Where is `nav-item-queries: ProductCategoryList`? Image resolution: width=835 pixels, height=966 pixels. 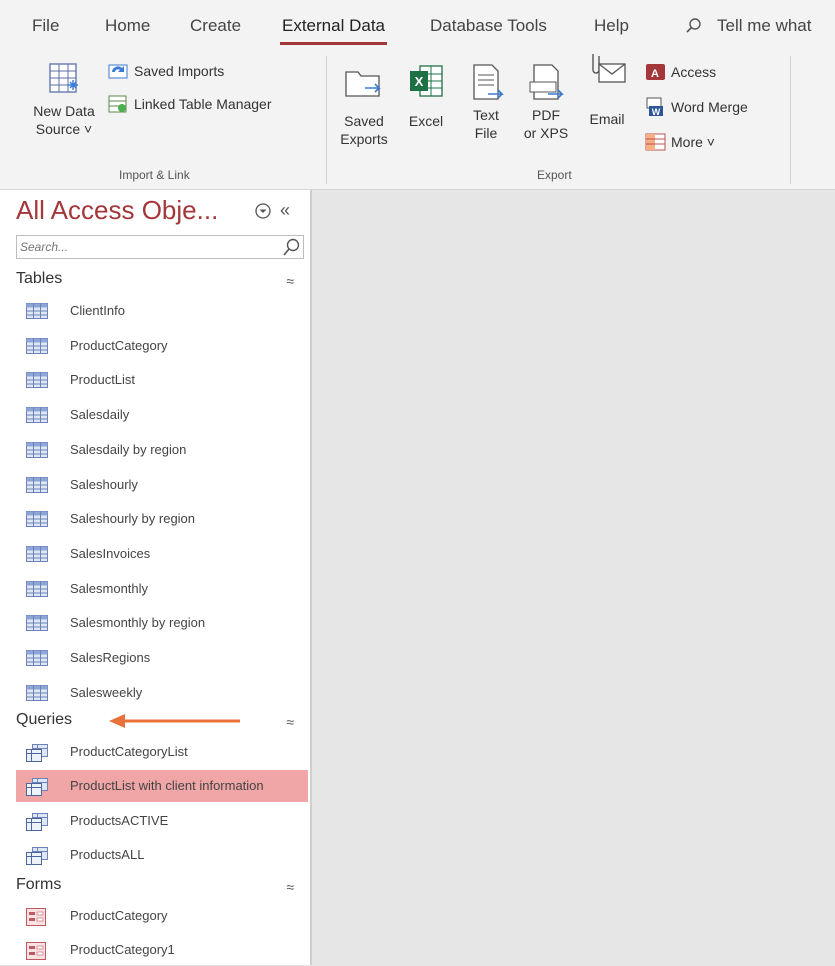 nav-item-queries: ProductCategoryList is located at coordinates (162, 752).